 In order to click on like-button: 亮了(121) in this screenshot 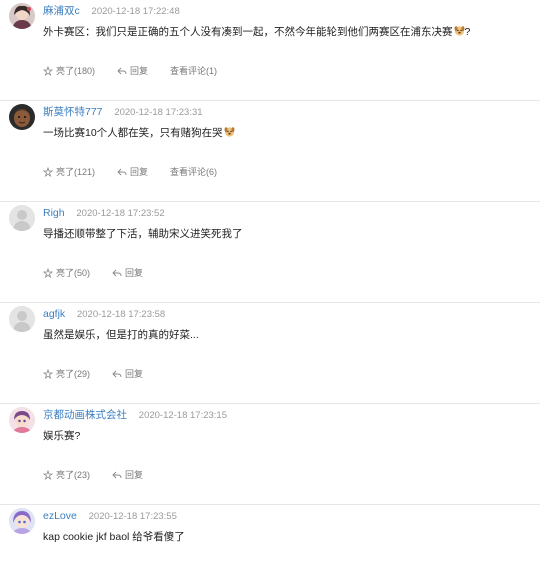, I will do `click(69, 171)`.